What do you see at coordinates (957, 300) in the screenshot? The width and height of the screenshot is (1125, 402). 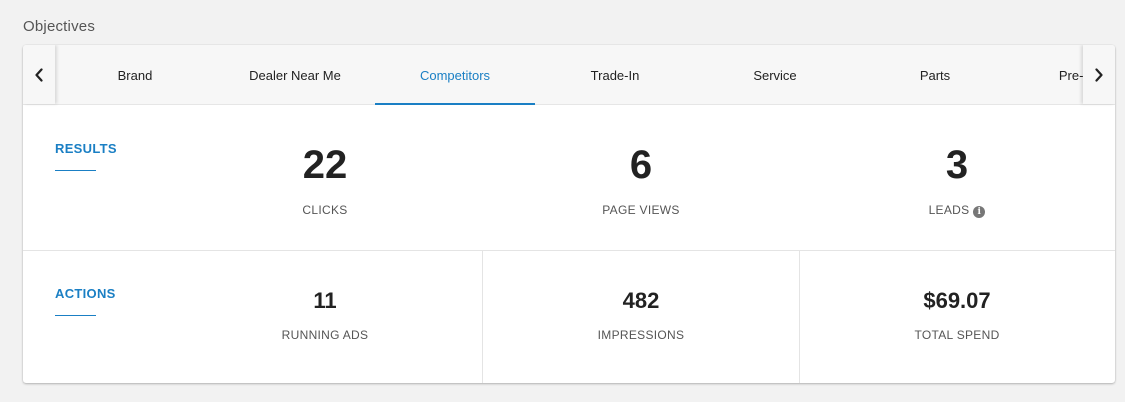 I see `metric-value: $69.07` at bounding box center [957, 300].